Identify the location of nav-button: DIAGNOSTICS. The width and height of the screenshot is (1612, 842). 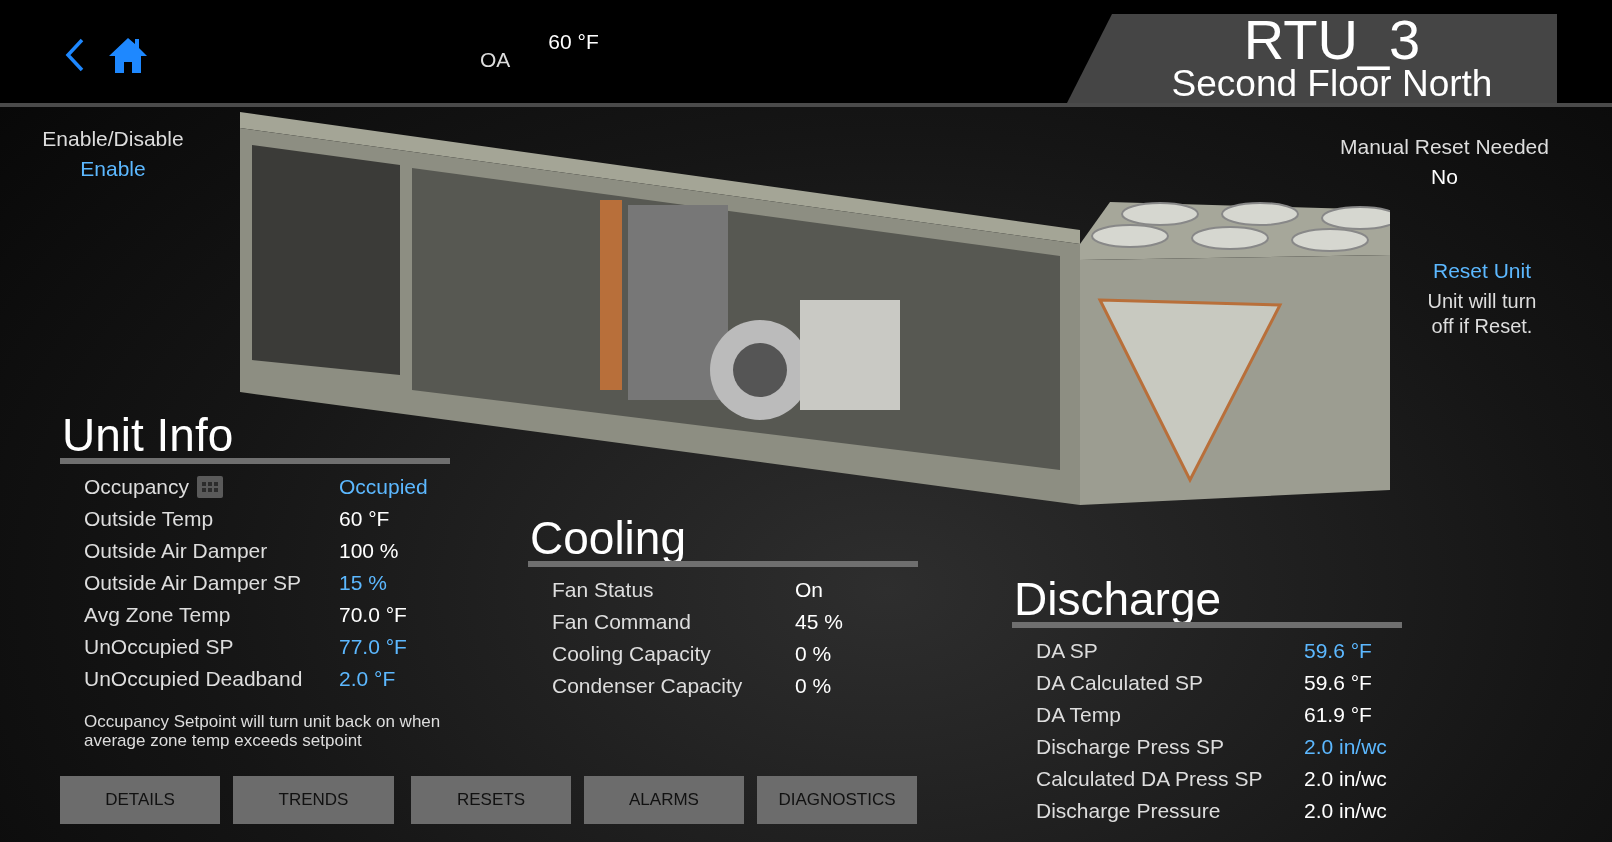
(837, 800).